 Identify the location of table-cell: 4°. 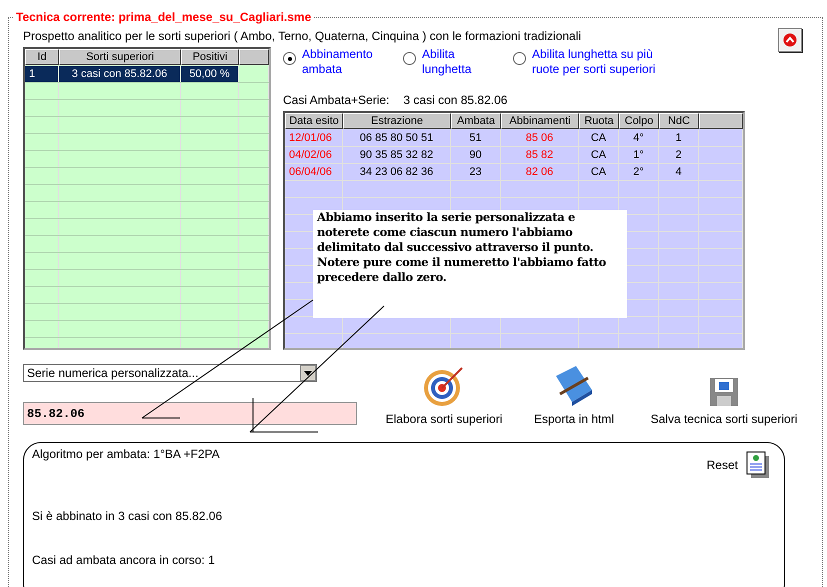
(639, 138).